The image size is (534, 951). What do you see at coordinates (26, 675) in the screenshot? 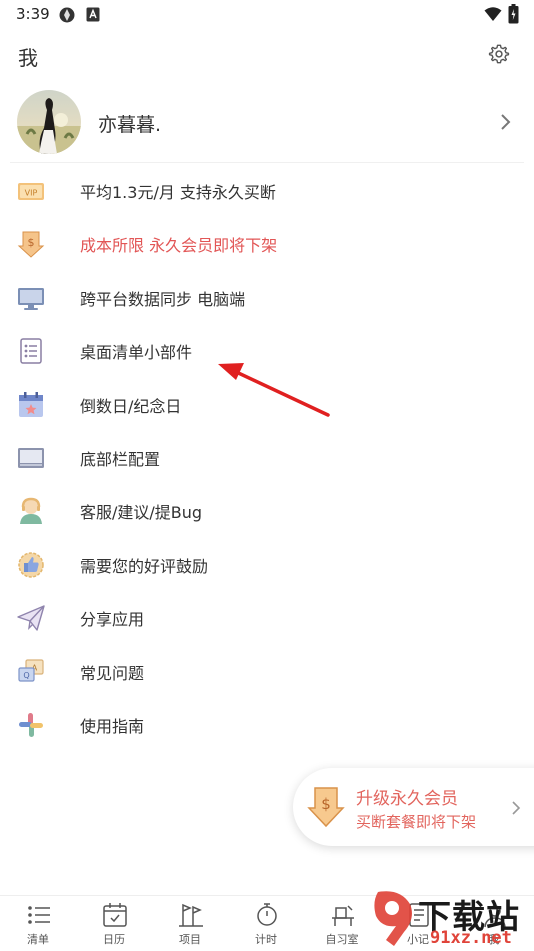
I see `svg-text: Q` at bounding box center [26, 675].